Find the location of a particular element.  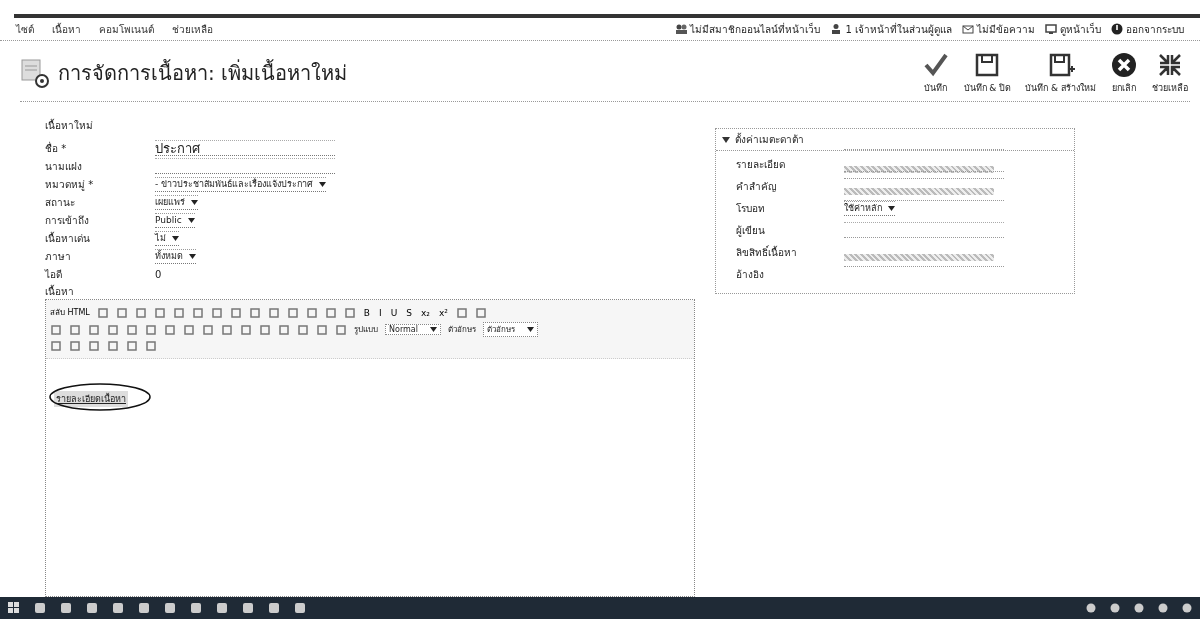

status-link: ไม่มีข้อความ is located at coordinates (1006, 29).